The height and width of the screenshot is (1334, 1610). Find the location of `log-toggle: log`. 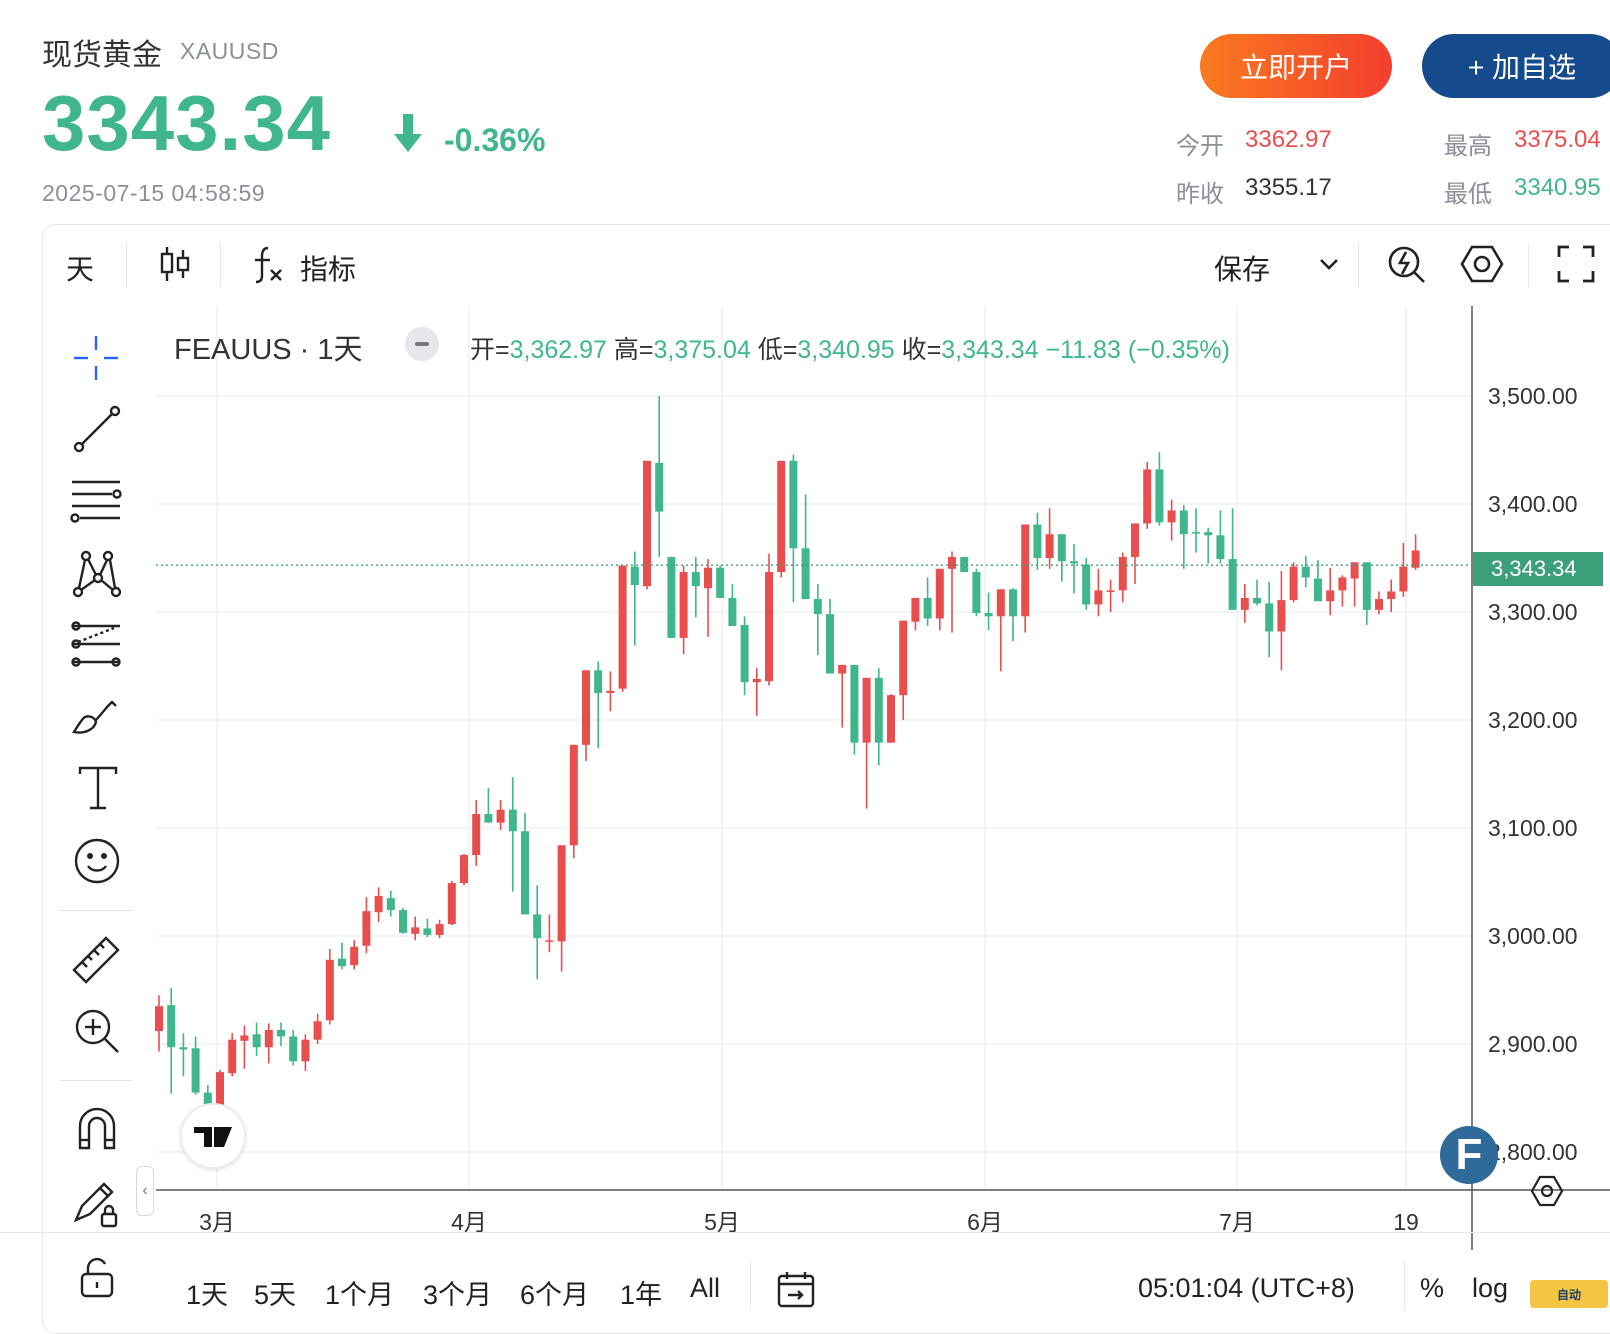

log-toggle: log is located at coordinates (1490, 1288).